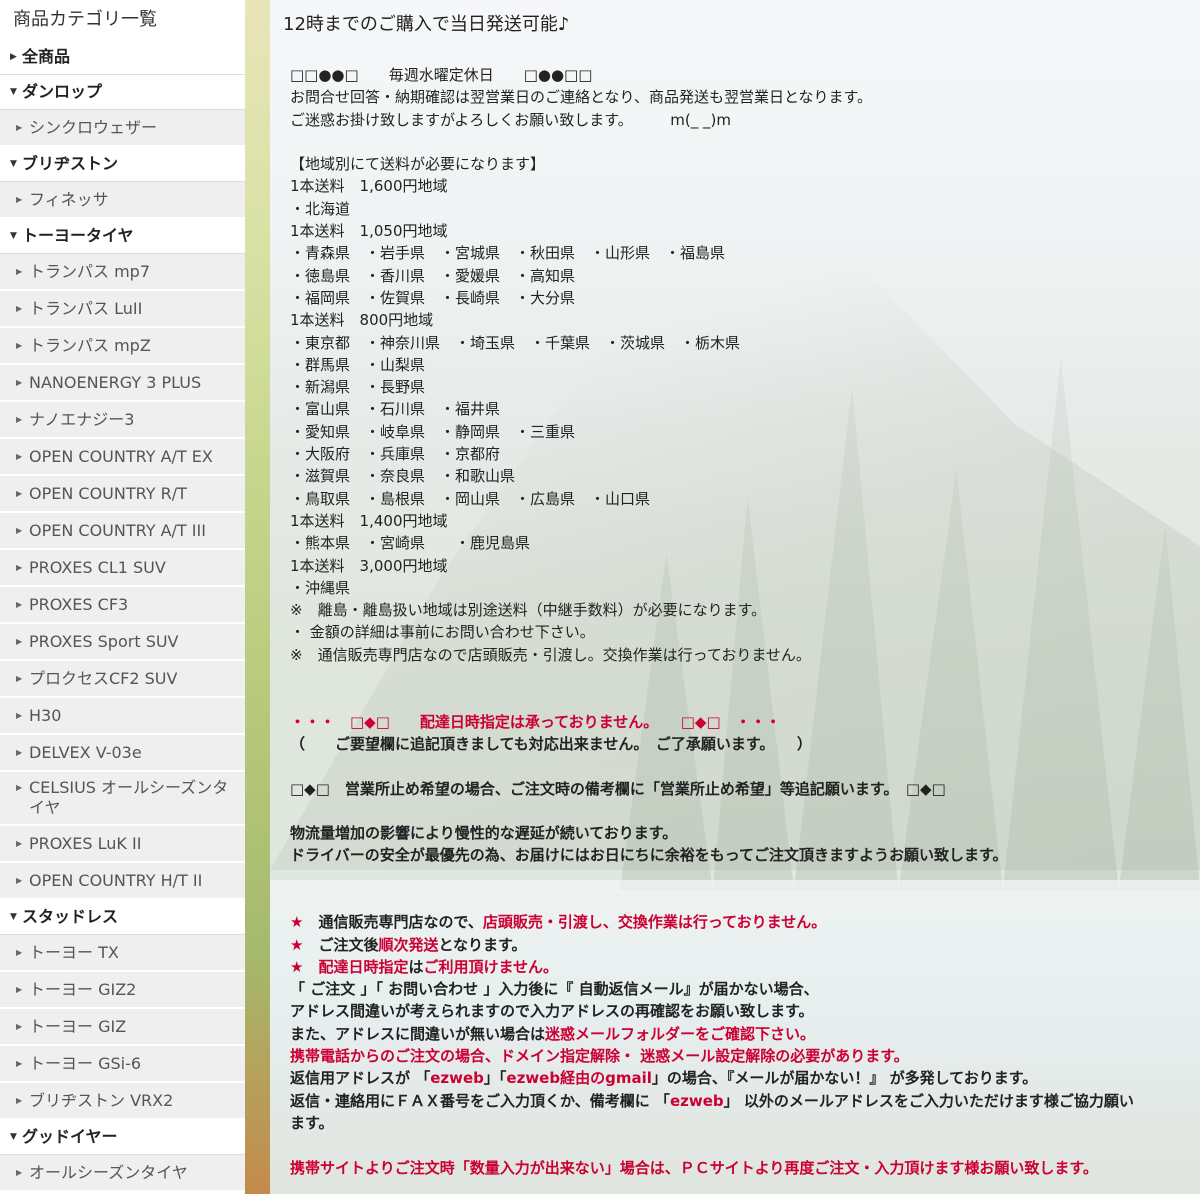  I want to click on subcategory-item: ▶ CELSIUS オールシーズンタイヤ, so click(122, 799).